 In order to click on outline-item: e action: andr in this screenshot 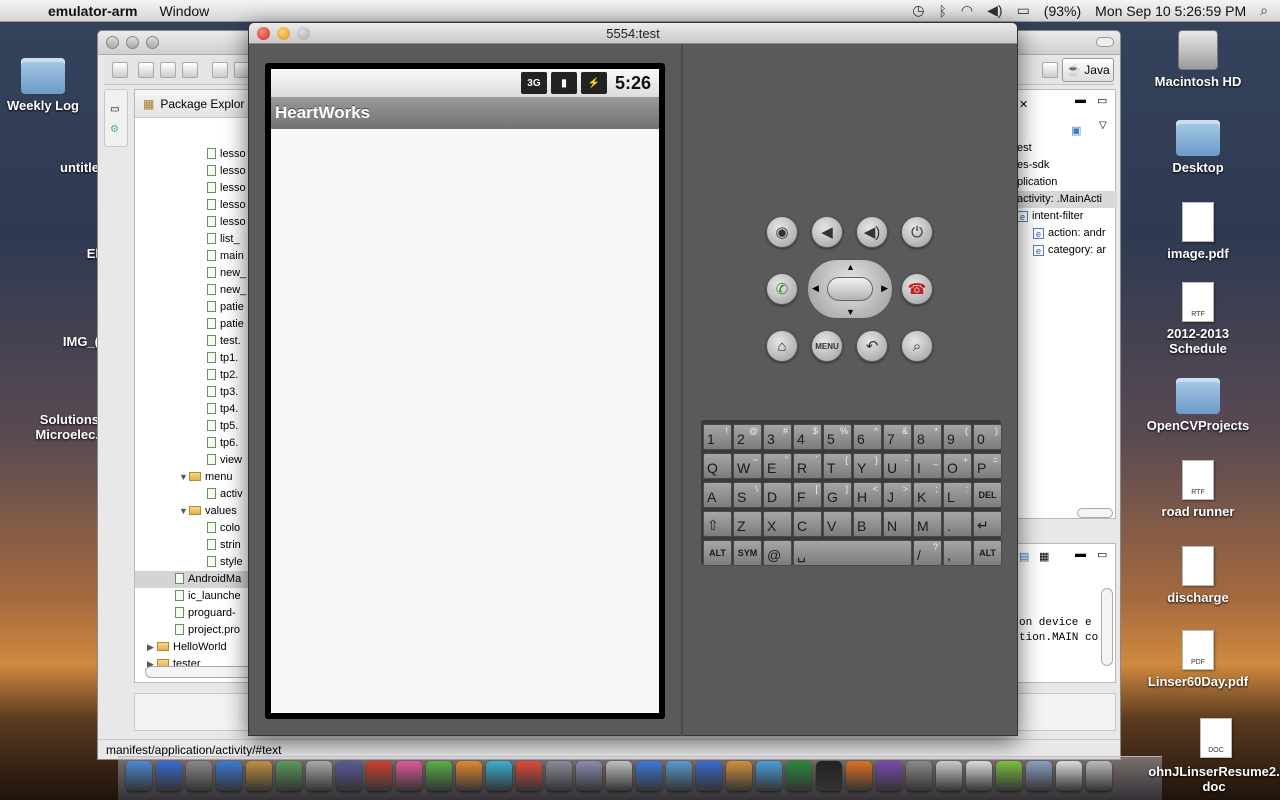, I will do `click(1075, 233)`.